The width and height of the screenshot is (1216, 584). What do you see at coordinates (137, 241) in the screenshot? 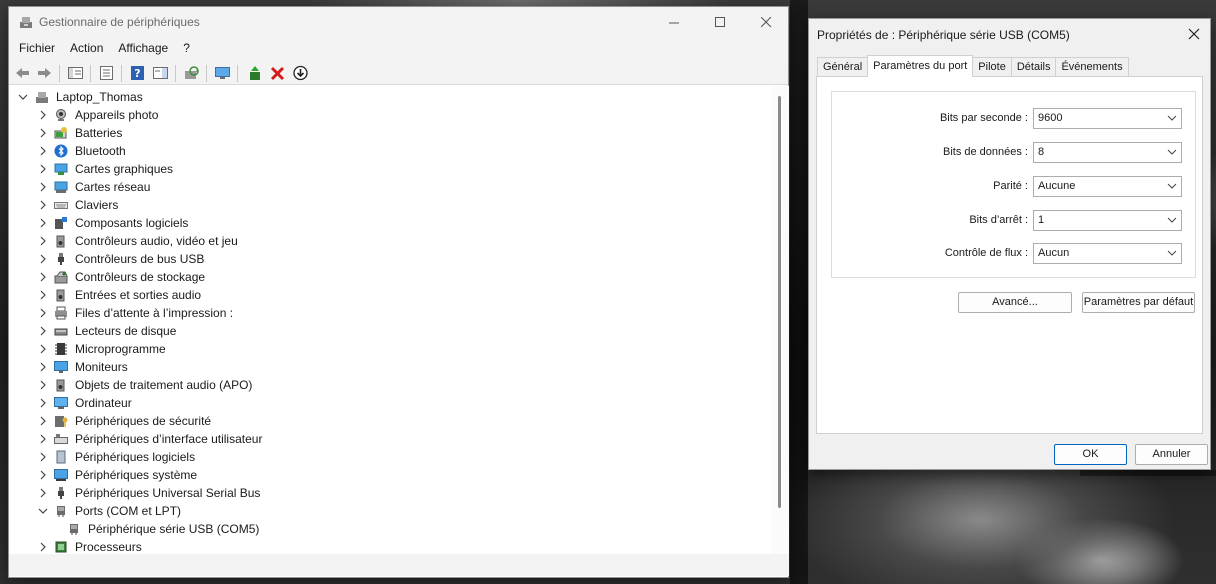
I see `tree-category-item: Contrôleurs audio, vidéo et jeu` at bounding box center [137, 241].